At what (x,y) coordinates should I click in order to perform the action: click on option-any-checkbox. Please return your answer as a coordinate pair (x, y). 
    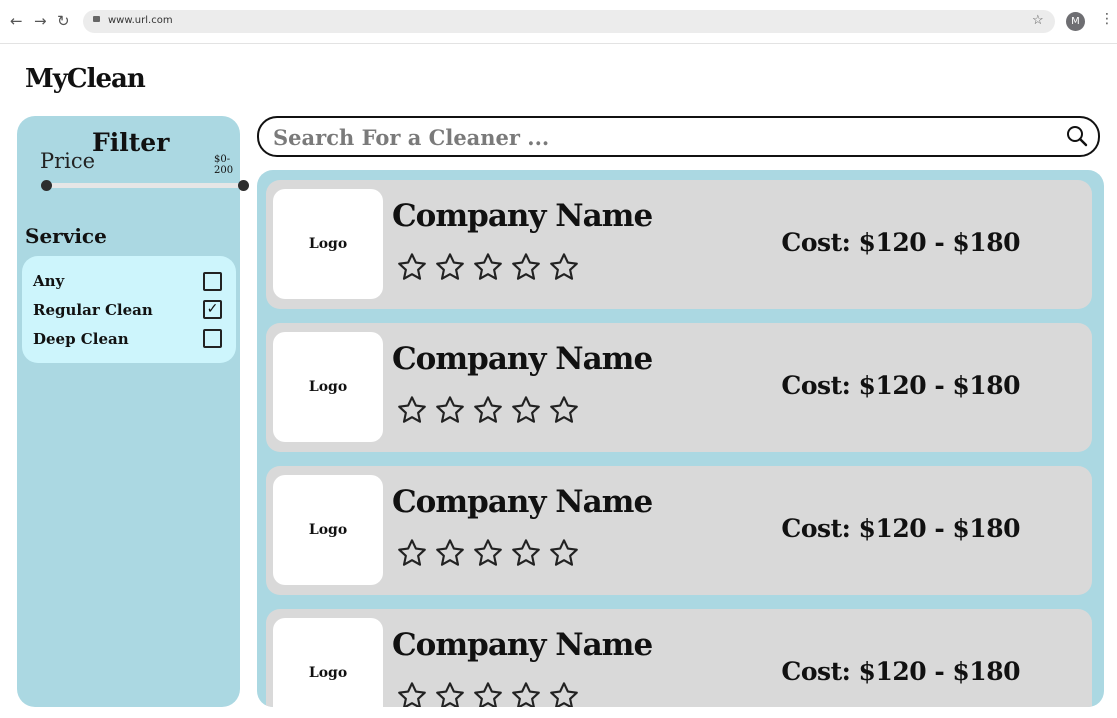
    Looking at the image, I should click on (212, 281).